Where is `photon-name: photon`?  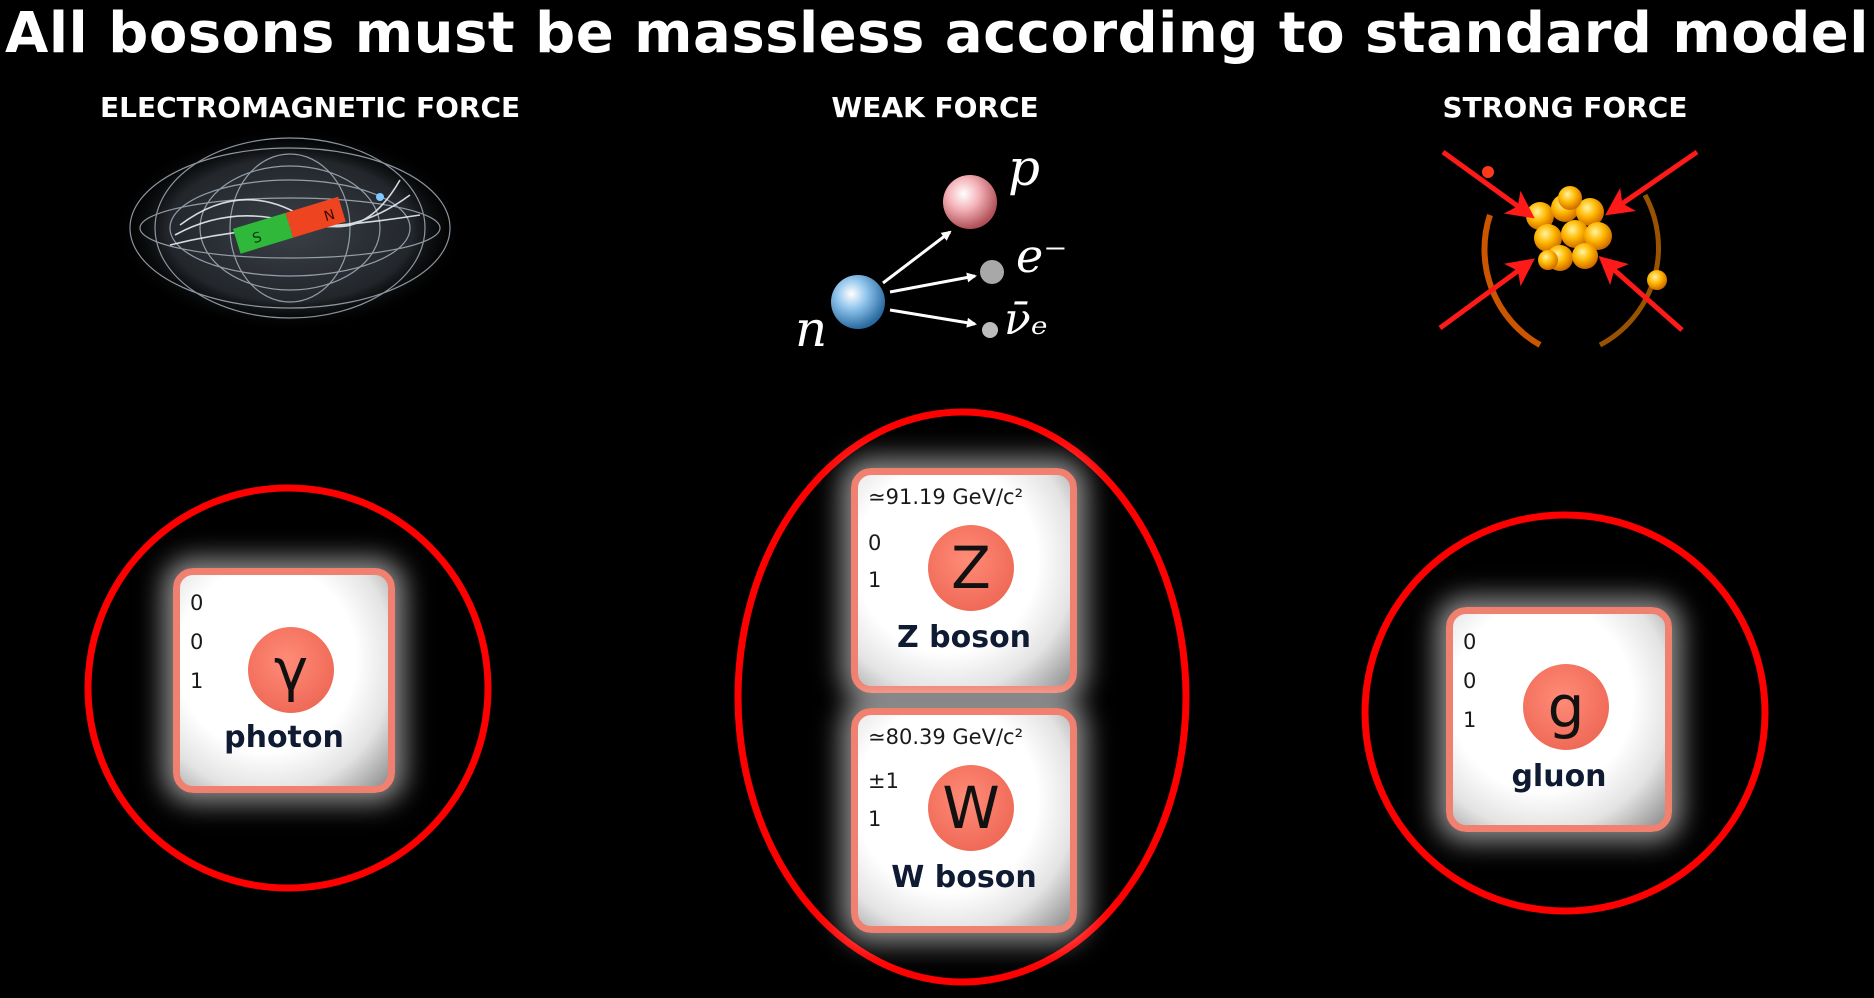
photon-name: photon is located at coordinates (284, 737).